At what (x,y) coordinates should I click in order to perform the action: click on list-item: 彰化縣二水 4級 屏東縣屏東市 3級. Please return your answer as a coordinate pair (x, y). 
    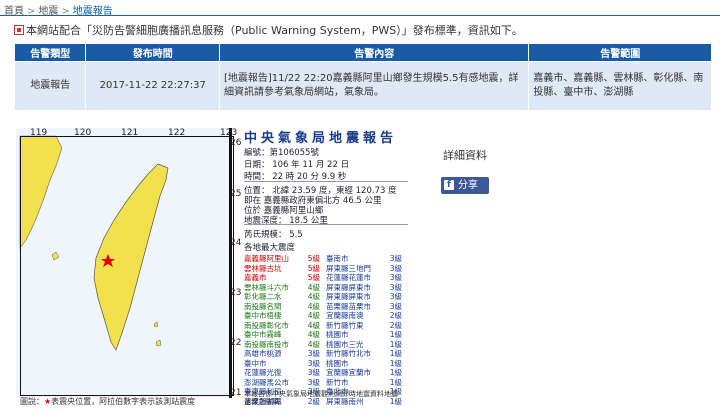
    Looking at the image, I should click on (326, 297).